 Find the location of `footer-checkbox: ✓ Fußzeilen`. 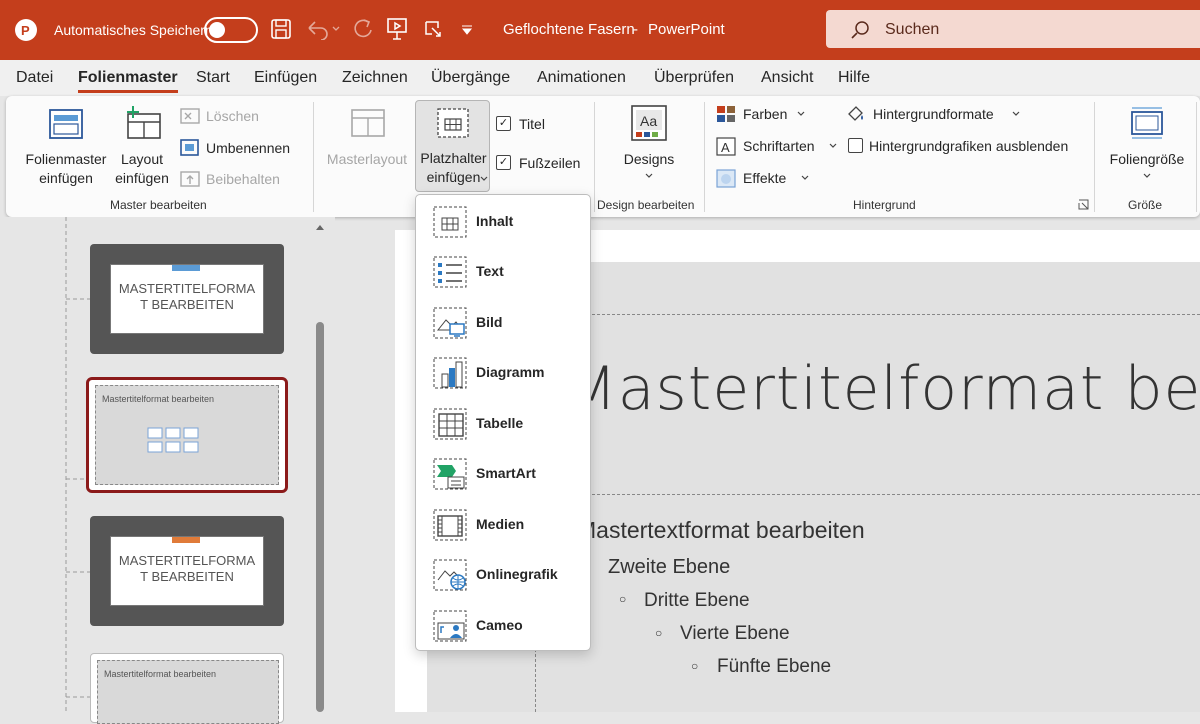

footer-checkbox: ✓ Fußzeilen is located at coordinates (541, 164).